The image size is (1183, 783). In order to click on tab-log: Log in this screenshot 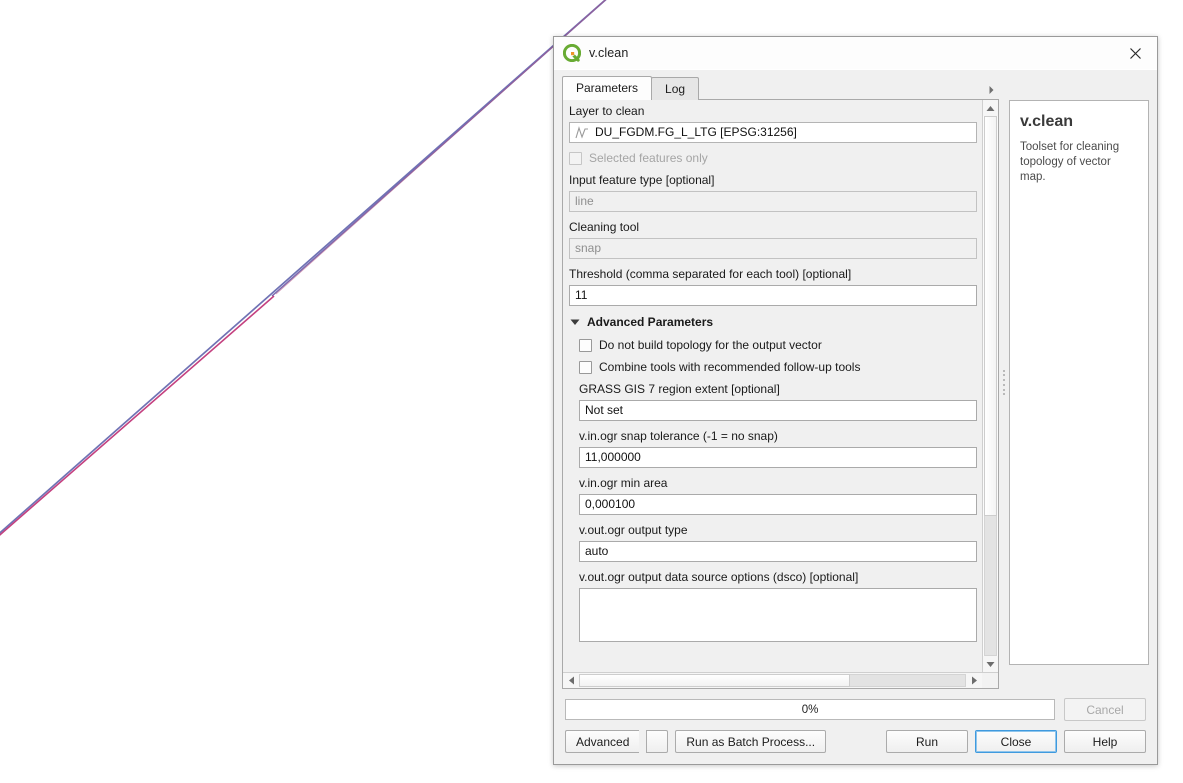, I will do `click(675, 88)`.